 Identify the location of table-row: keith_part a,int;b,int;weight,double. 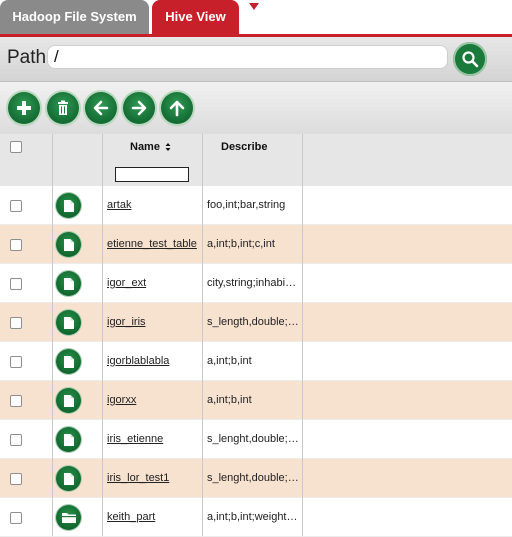
(256, 517).